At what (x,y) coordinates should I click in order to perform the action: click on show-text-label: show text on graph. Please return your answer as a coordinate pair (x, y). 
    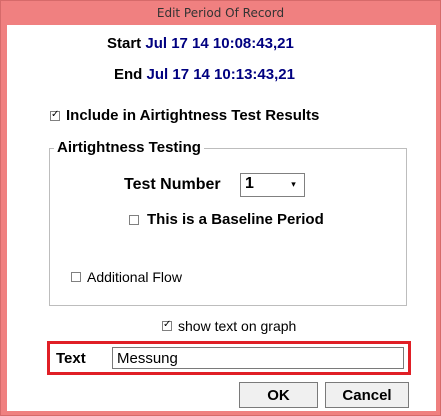
    Looking at the image, I should click on (237, 326).